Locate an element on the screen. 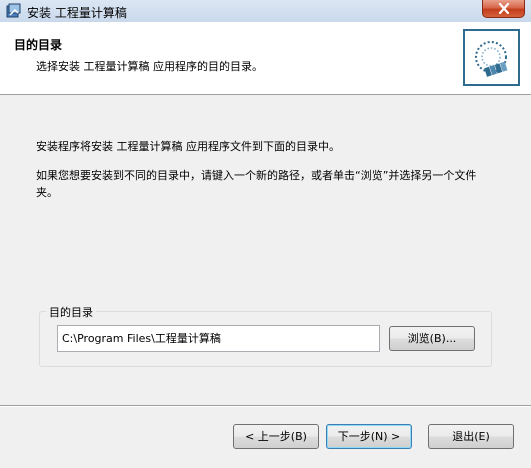  back-button: < 上一步(B) is located at coordinates (276, 436).